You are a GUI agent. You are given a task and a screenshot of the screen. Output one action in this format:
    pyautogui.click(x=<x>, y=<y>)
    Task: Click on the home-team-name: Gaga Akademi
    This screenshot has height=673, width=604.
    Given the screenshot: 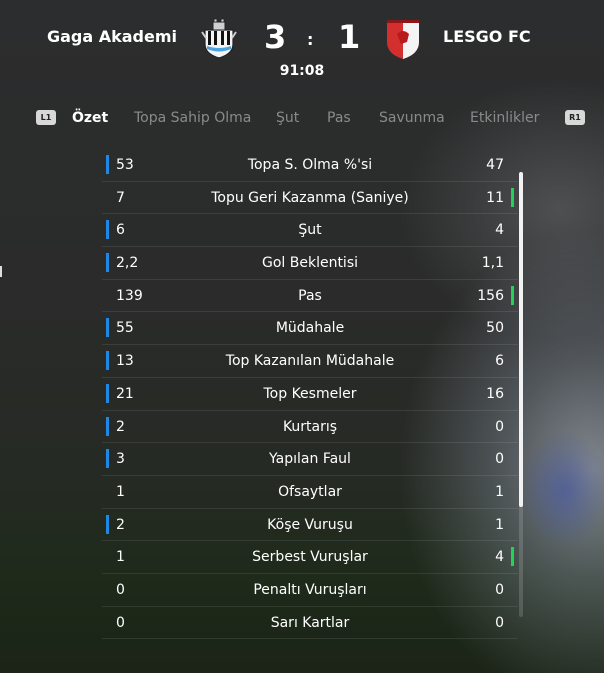 What is the action you would take?
    pyautogui.click(x=111, y=36)
    